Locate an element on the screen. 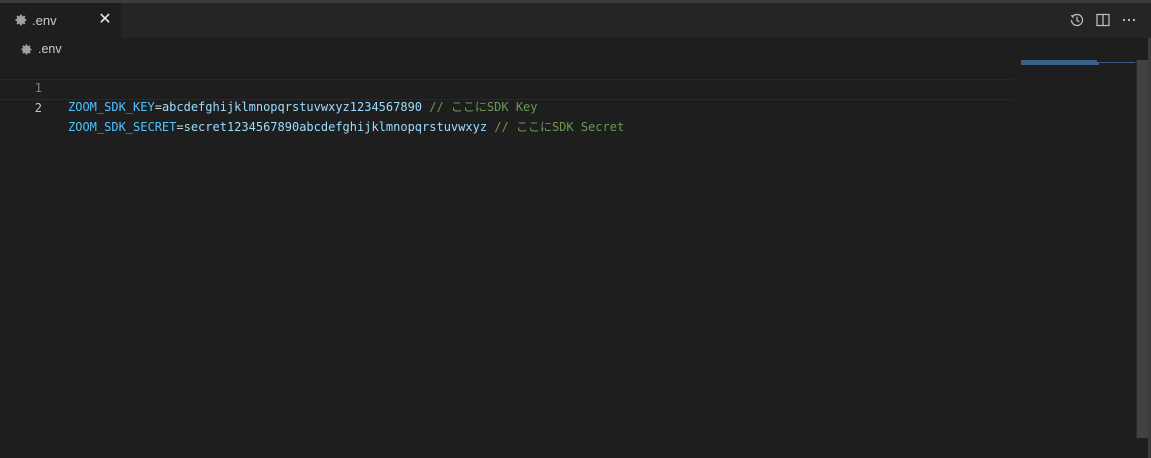 Image resolution: width=1151 pixels, height=458 pixels. split-editor-icon is located at coordinates (1103, 20).